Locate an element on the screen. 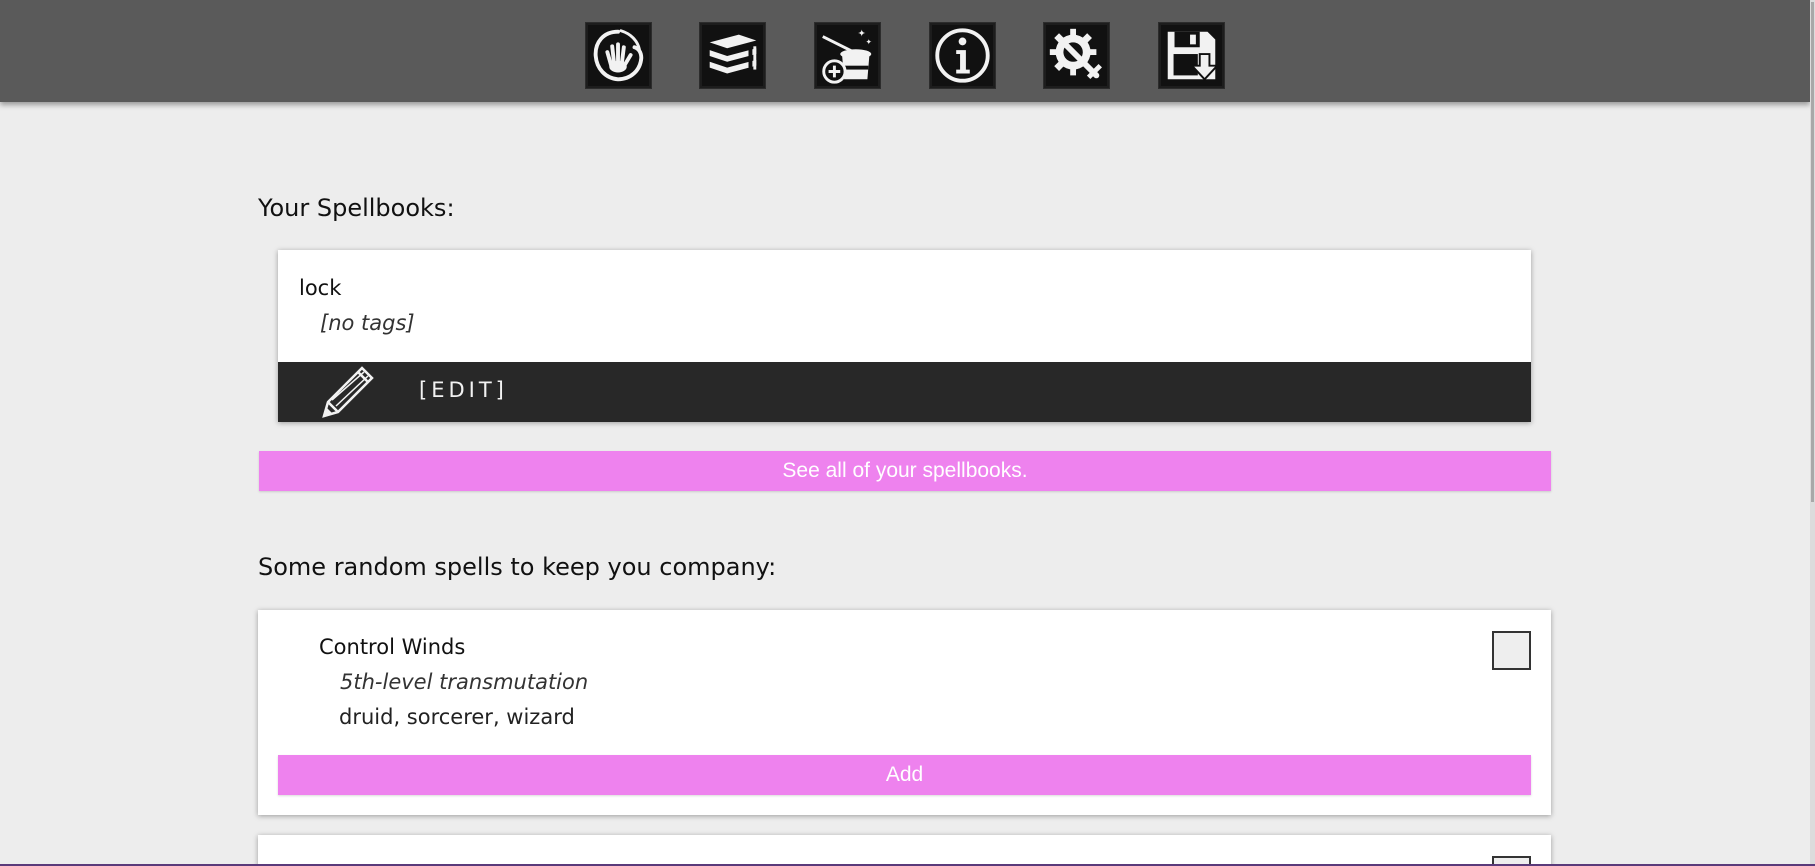 This screenshot has width=1815, height=866. scrollbar is located at coordinates (1812, 433).